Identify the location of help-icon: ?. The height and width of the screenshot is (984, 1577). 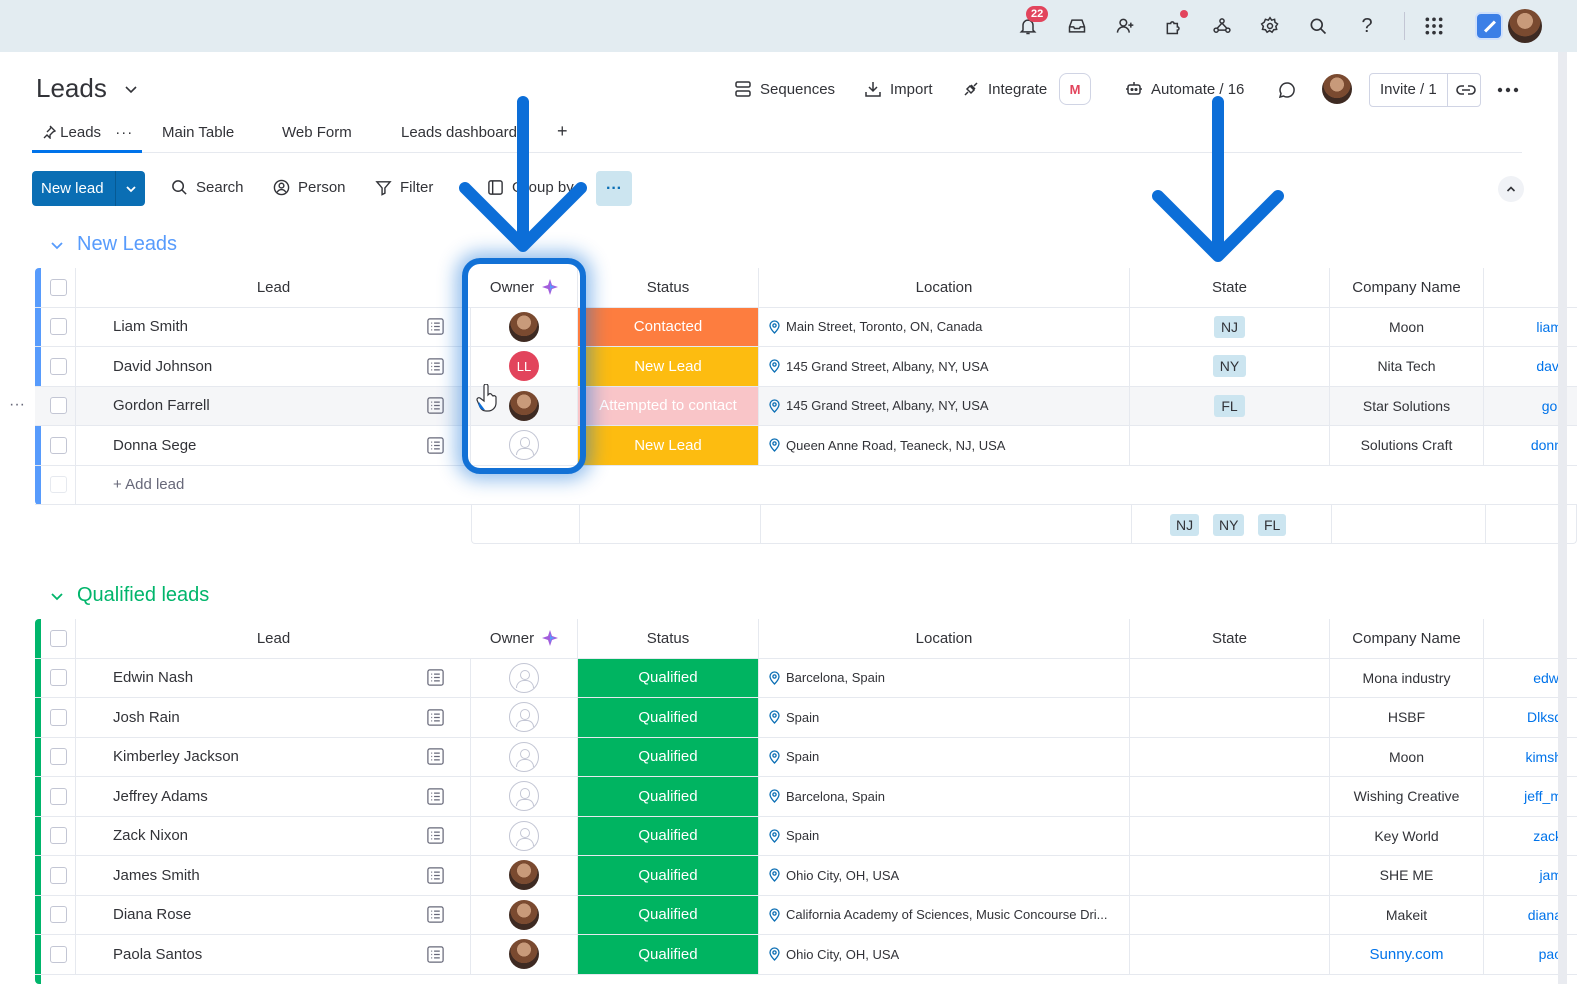
(1367, 26).